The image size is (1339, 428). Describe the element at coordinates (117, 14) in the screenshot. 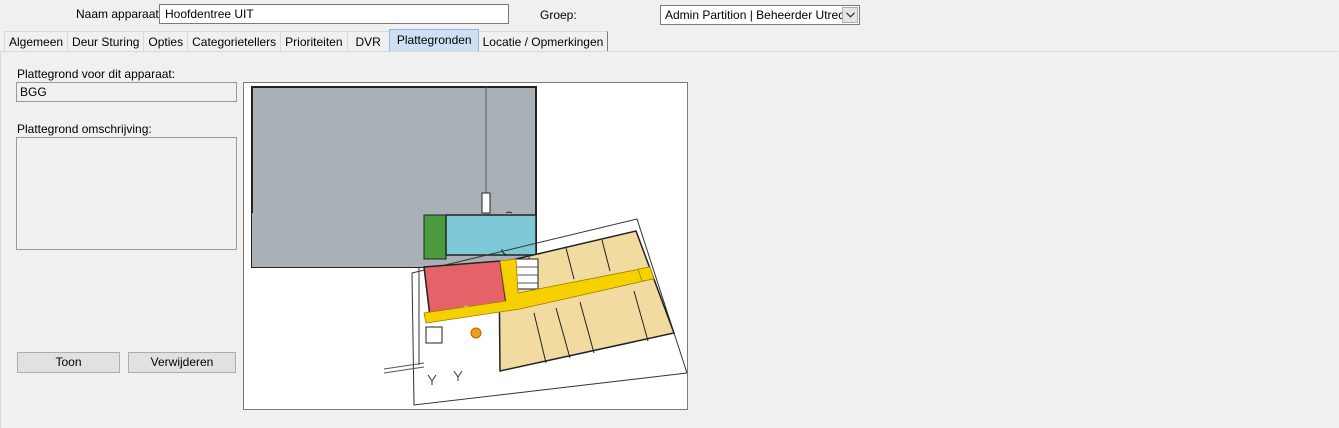

I see `device-name-label: Naam apparaat` at that location.